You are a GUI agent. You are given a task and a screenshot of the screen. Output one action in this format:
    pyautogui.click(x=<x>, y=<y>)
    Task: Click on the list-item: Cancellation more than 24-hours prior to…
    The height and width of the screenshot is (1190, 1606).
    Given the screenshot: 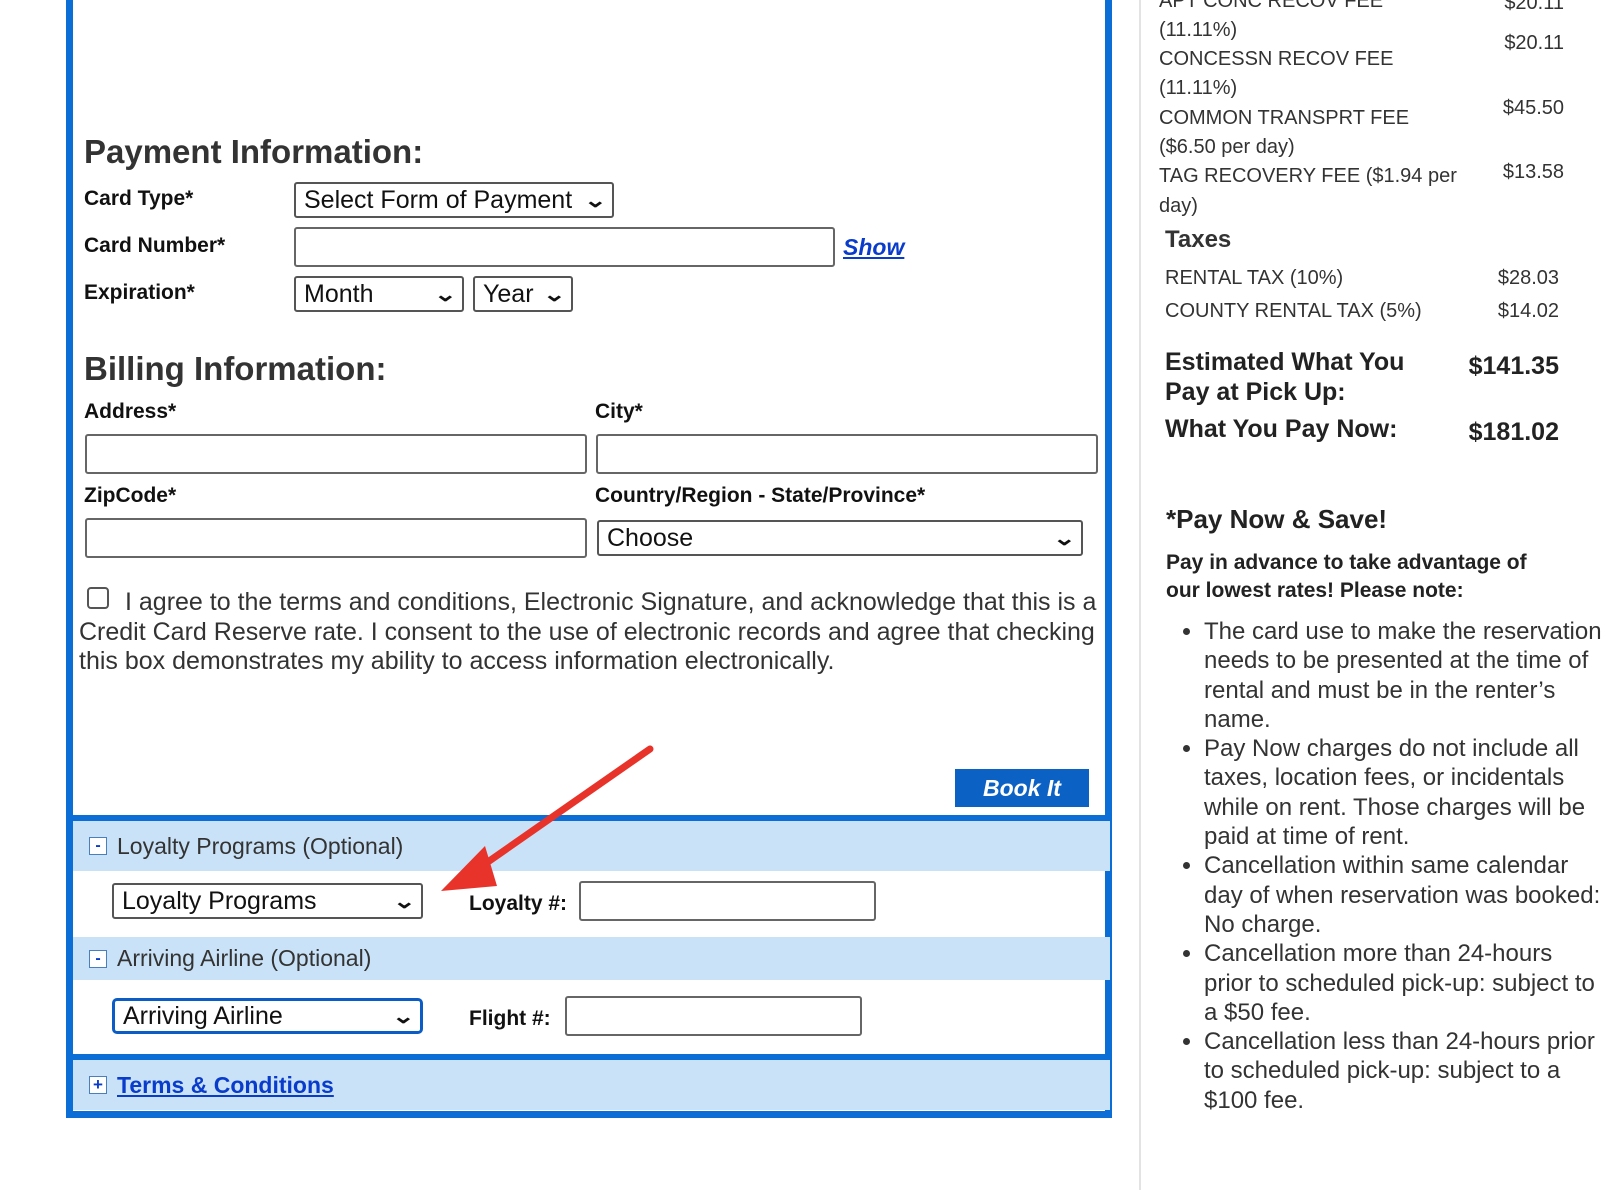 What is the action you would take?
    pyautogui.click(x=1404, y=983)
    